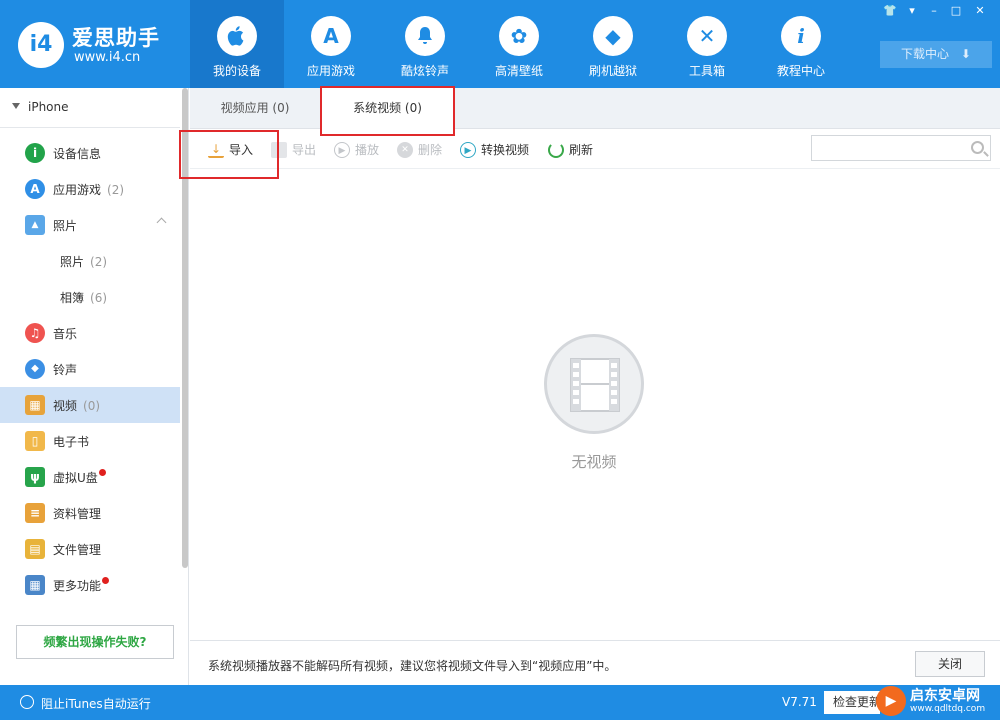 The width and height of the screenshot is (1000, 720). I want to click on sidebar-item-label: 应用游戏, so click(77, 190).